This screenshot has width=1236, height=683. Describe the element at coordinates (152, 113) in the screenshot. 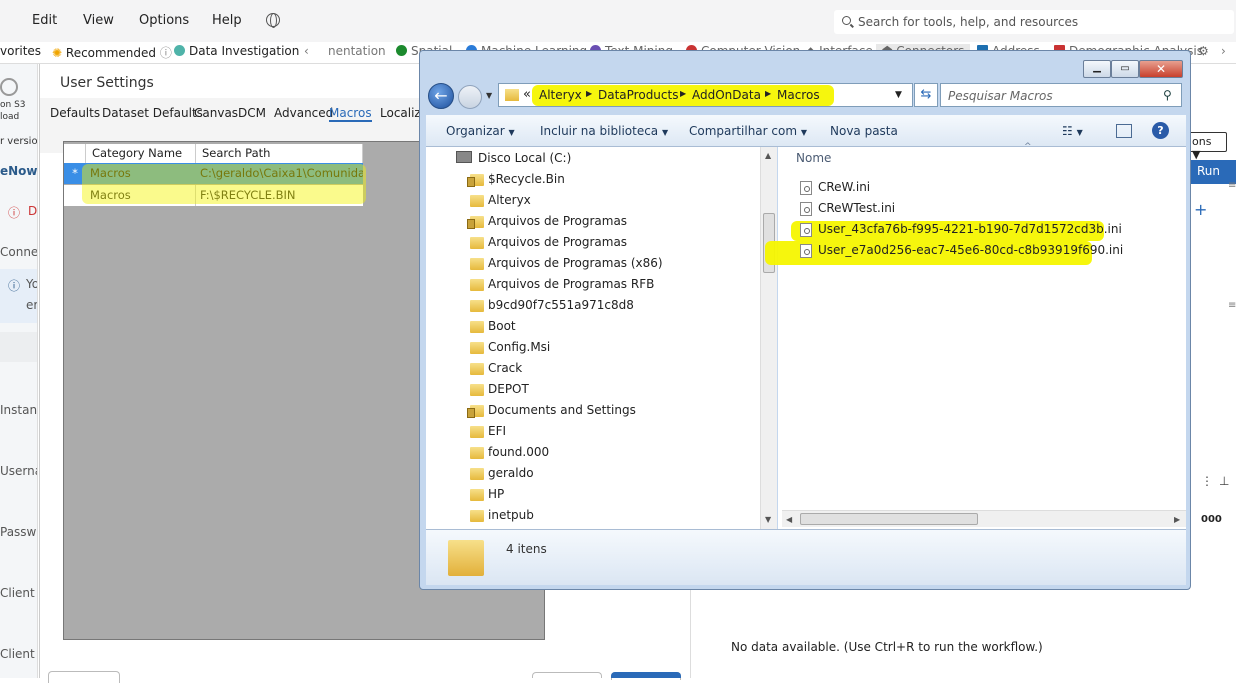

I see `tab-dataset-defaults: Dataset Defaults` at that location.